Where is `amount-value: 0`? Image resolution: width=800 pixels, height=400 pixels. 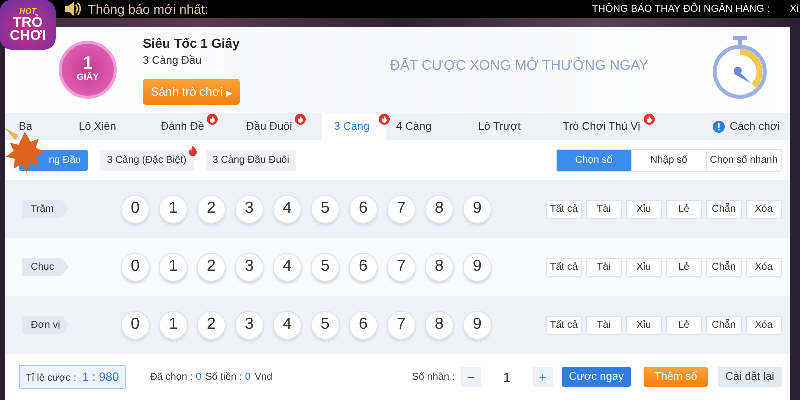
amount-value: 0 is located at coordinates (248, 377).